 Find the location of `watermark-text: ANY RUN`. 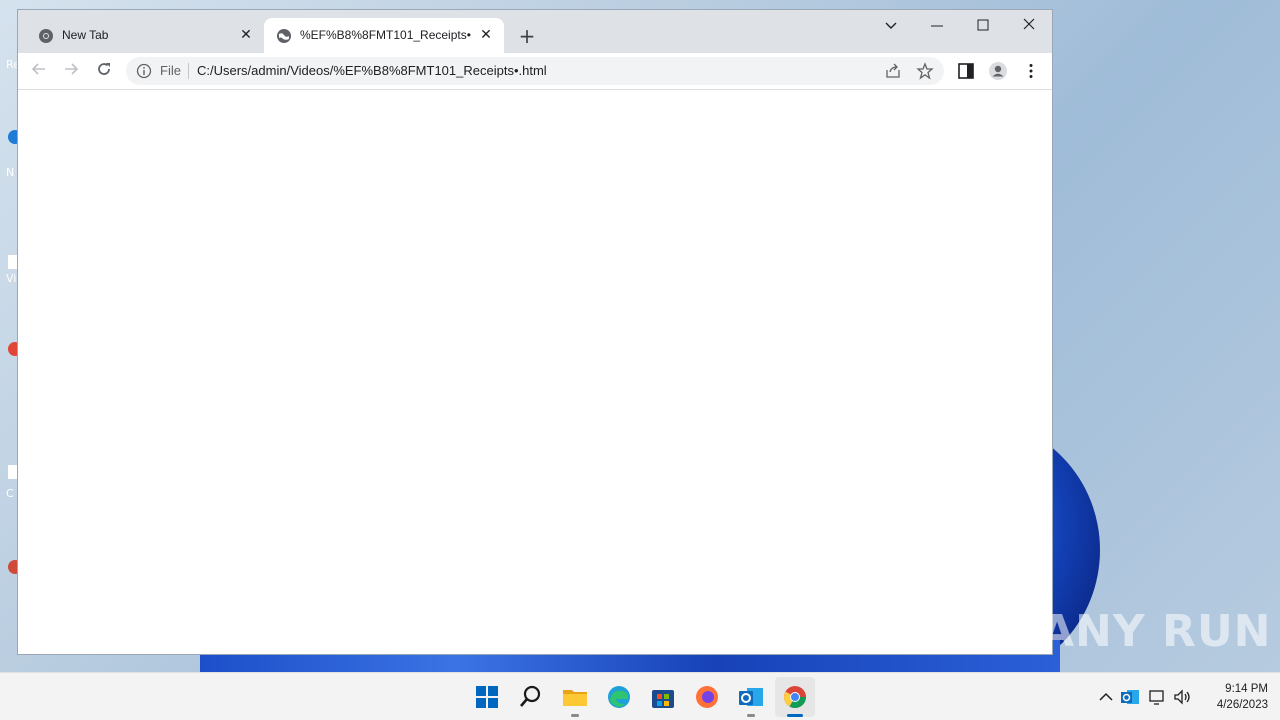

watermark-text: ANY RUN is located at coordinates (1156, 631).